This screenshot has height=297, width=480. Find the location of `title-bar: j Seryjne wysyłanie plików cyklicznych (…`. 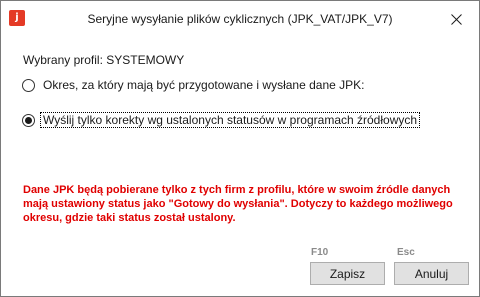

title-bar: j Seryjne wysyłanie plików cyklicznych (… is located at coordinates (240, 19).